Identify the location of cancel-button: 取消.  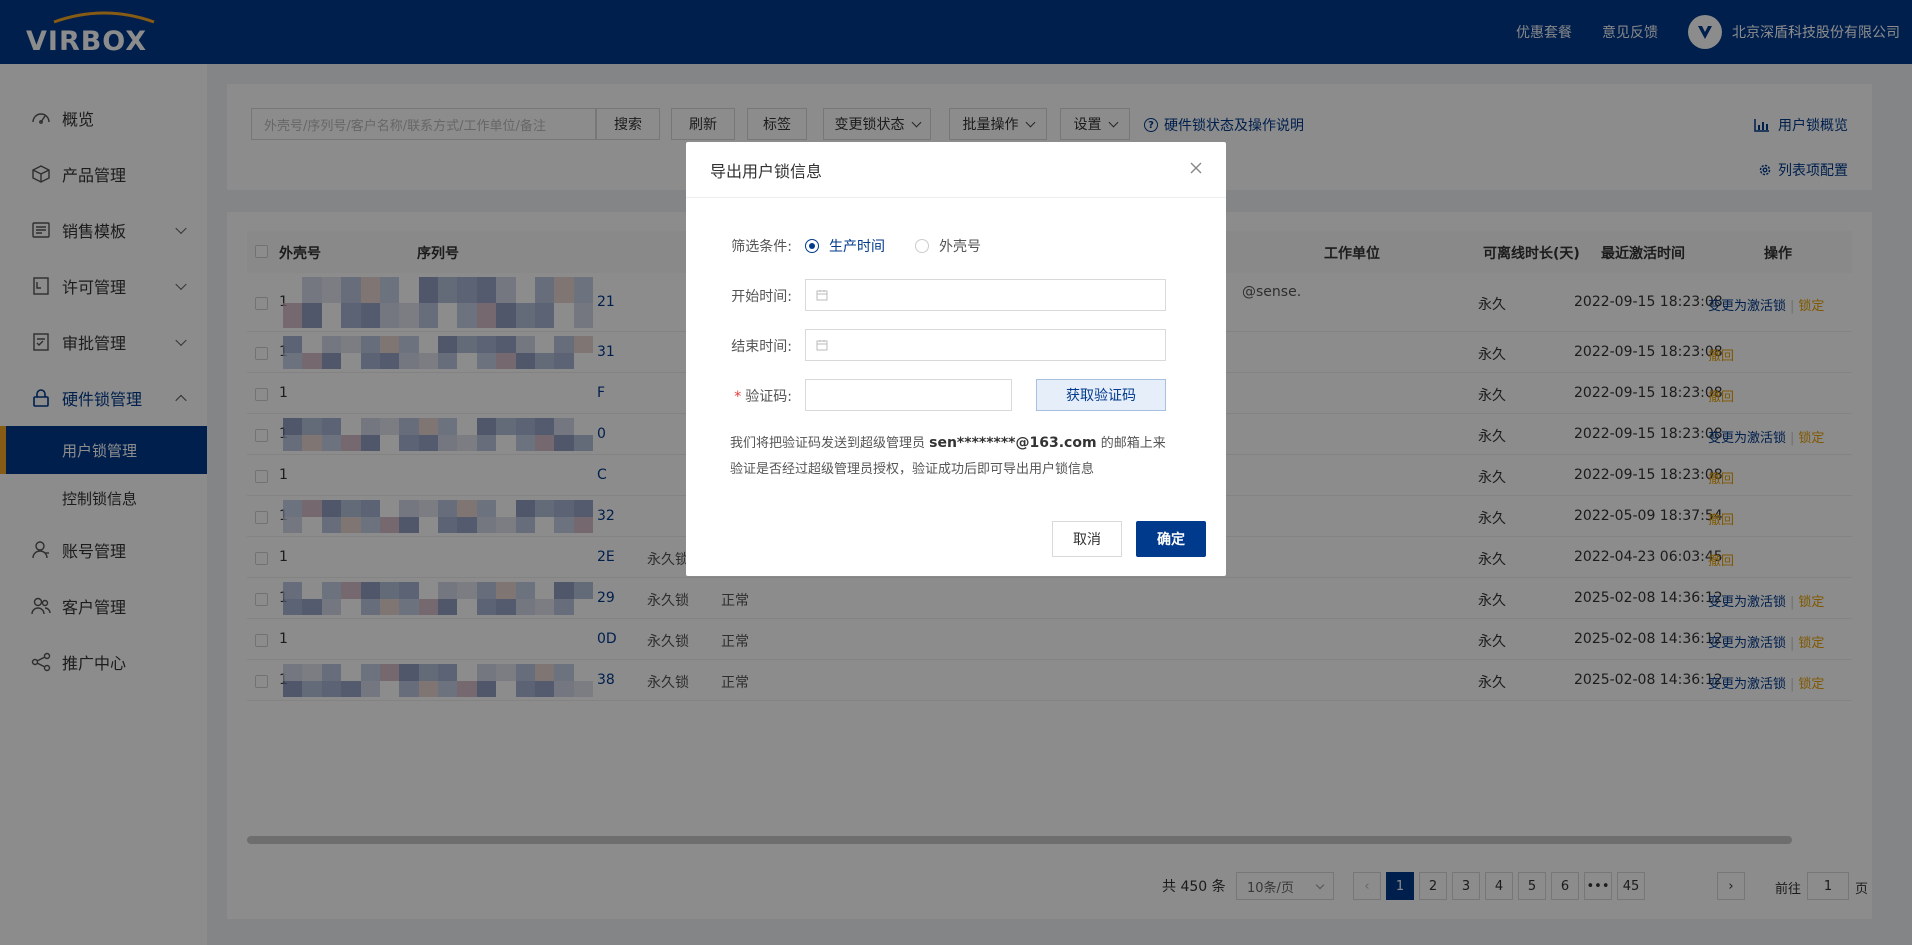
(1087, 539).